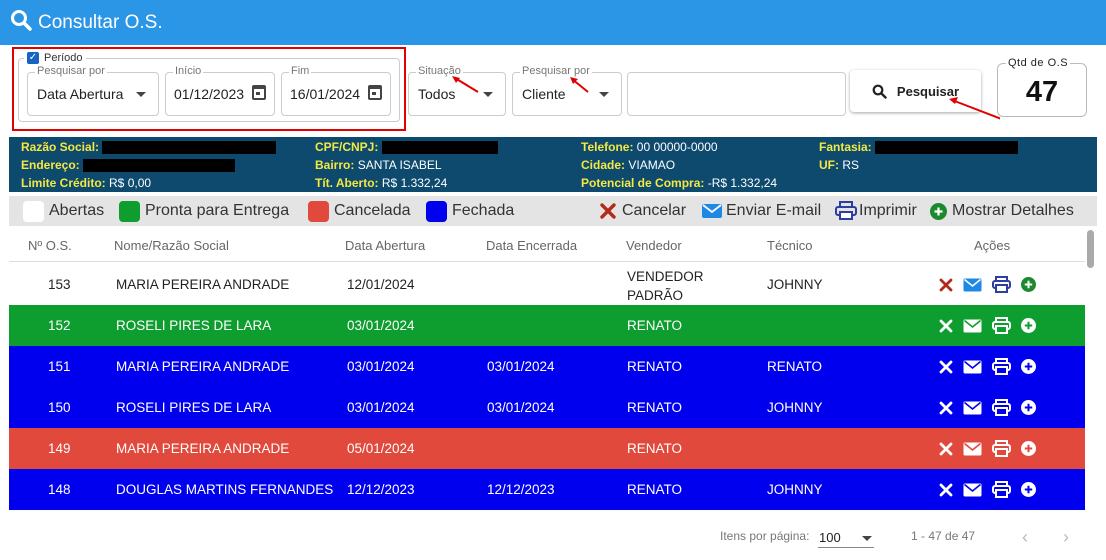 The width and height of the screenshot is (1106, 560). Describe the element at coordinates (59, 407) in the screenshot. I see `cell-os: 150` at that location.